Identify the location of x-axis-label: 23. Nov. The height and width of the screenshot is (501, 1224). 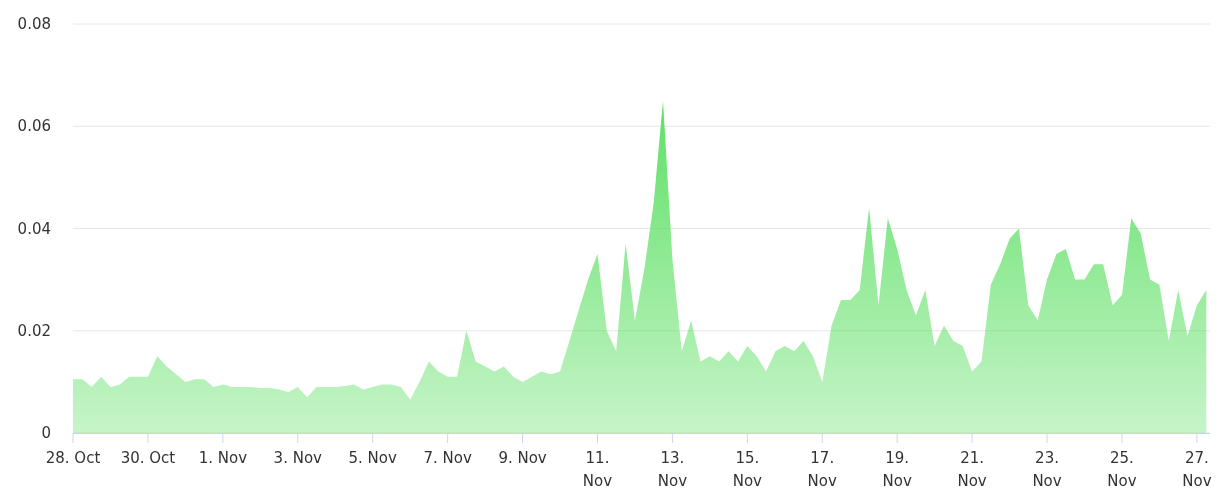
(1047, 469).